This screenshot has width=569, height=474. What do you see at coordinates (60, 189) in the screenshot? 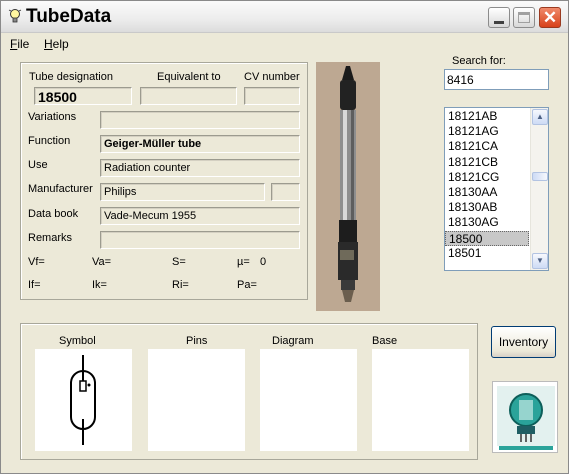
I see `label-manufacturer: Manufacturer` at bounding box center [60, 189].